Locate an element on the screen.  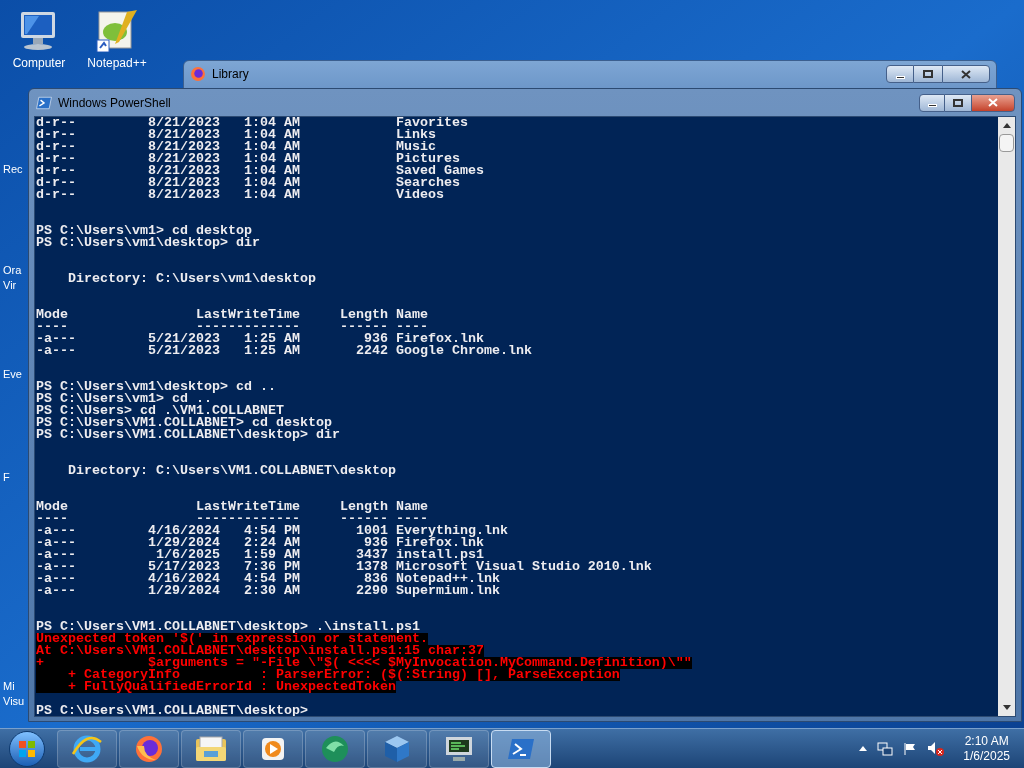
console-line: Directory: C:\Users\VM1.COLLABNET\desktop is located at coordinates (231, 471).